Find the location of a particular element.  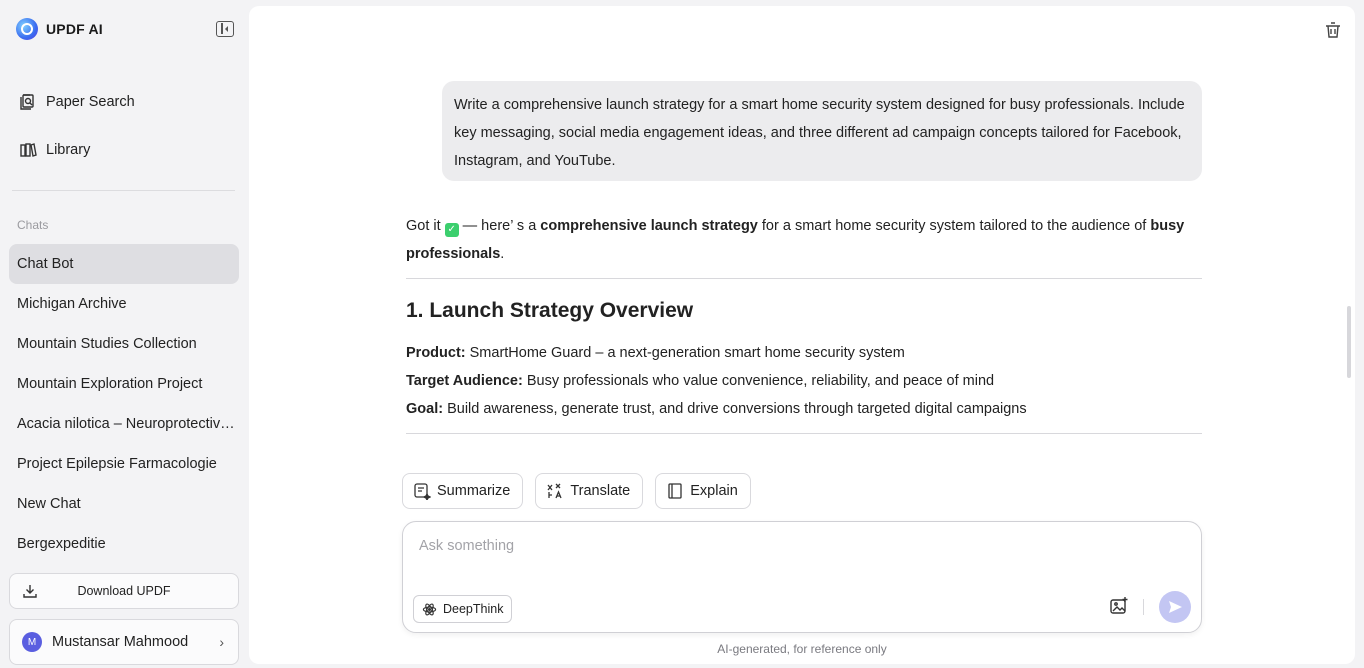

avatar: M is located at coordinates (32, 642).